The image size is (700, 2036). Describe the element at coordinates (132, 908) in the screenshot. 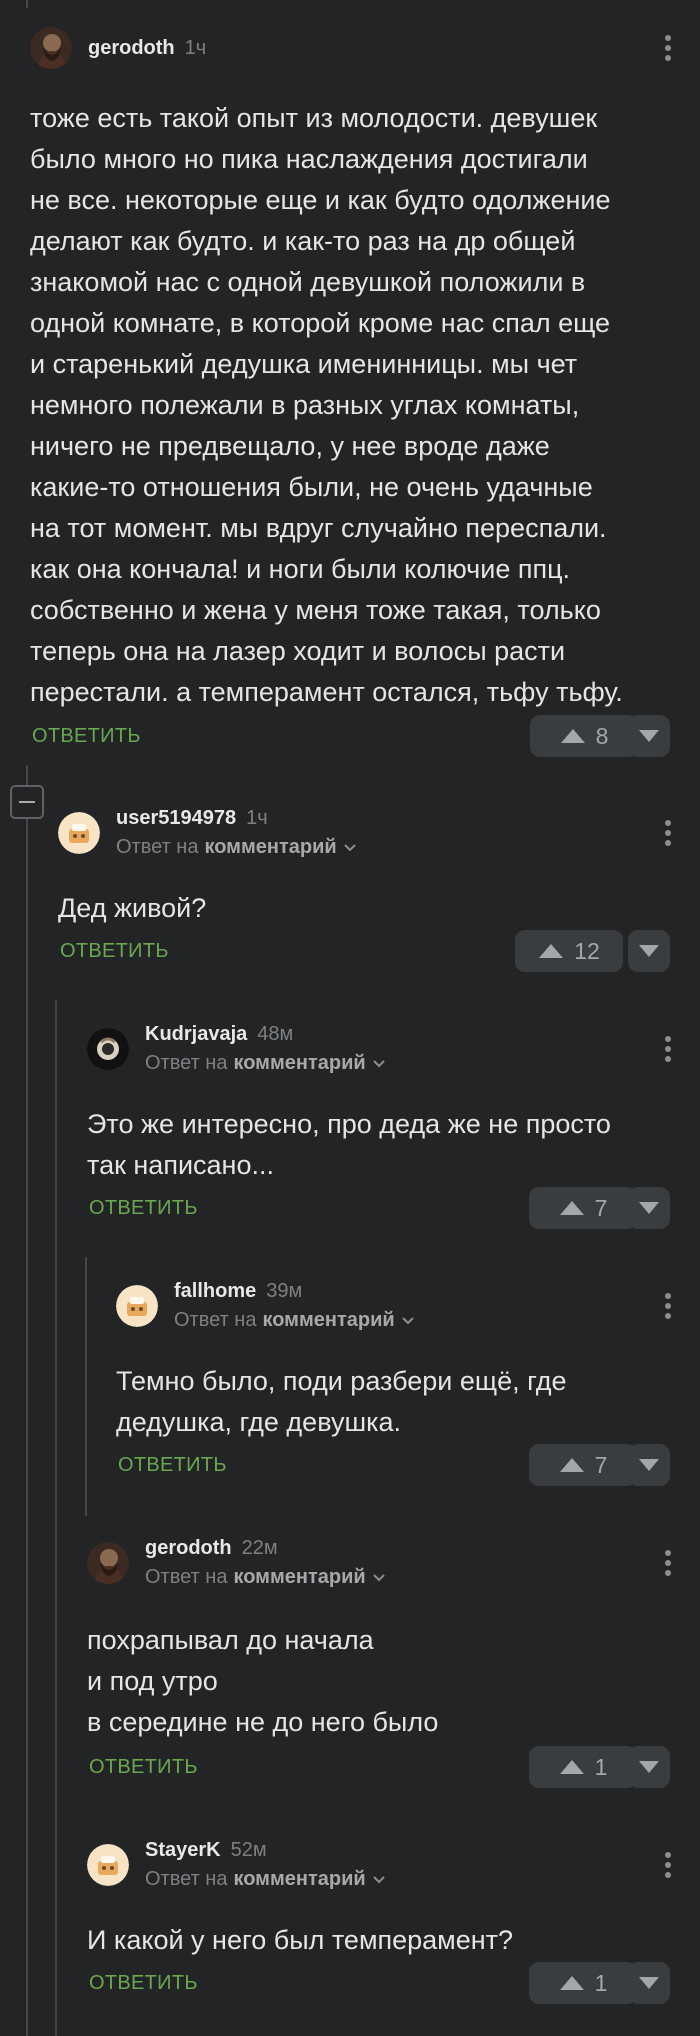

I see `comment-text: Дед живой?` at that location.